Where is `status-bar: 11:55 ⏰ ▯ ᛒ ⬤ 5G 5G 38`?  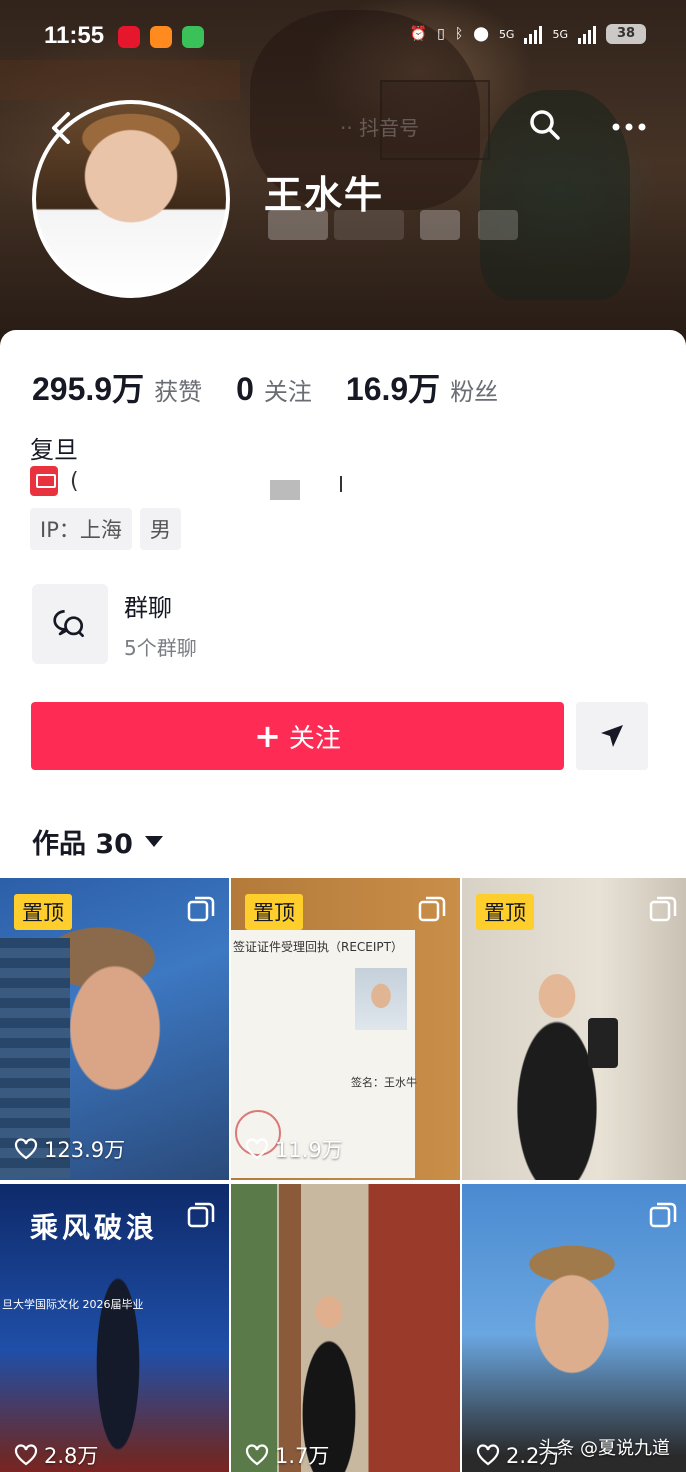
status-bar: 11:55 ⏰ ▯ ᛒ ⬤ 5G 5G 38 is located at coordinates (343, 38).